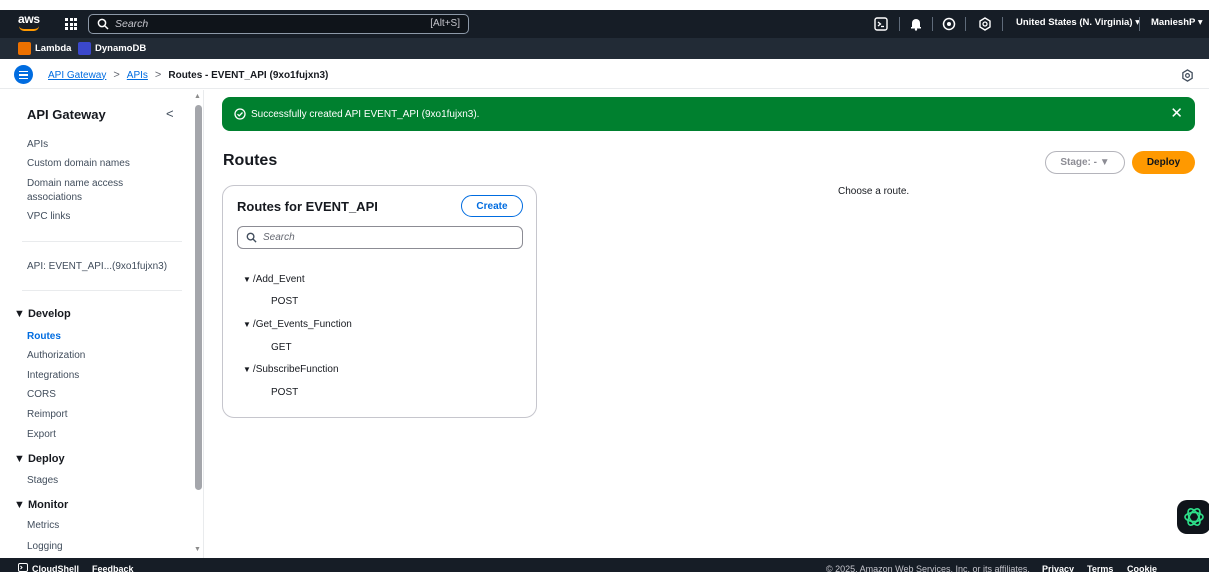 The width and height of the screenshot is (1209, 584). What do you see at coordinates (383, 237) in the screenshot?
I see `route-search-input` at bounding box center [383, 237].